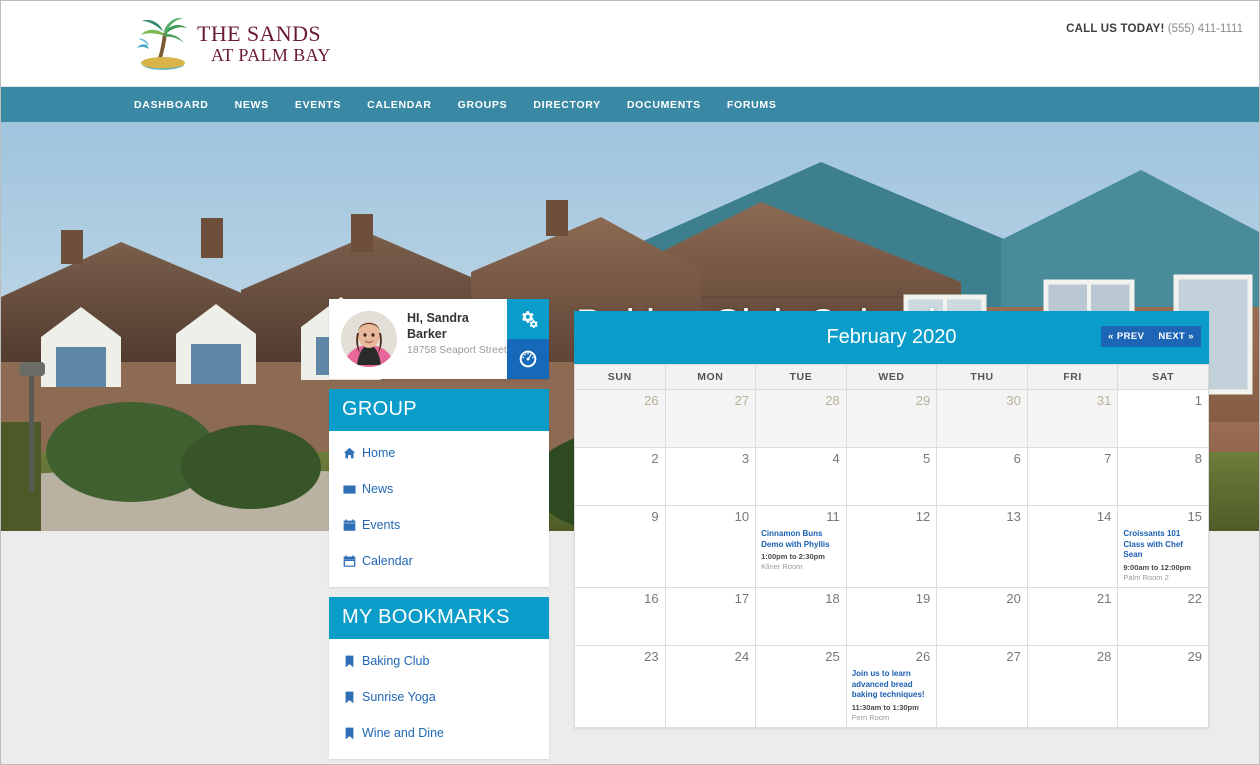 Image resolution: width=1260 pixels, height=765 pixels. What do you see at coordinates (620, 616) in the screenshot?
I see `calendar-day-cell: 16` at bounding box center [620, 616].